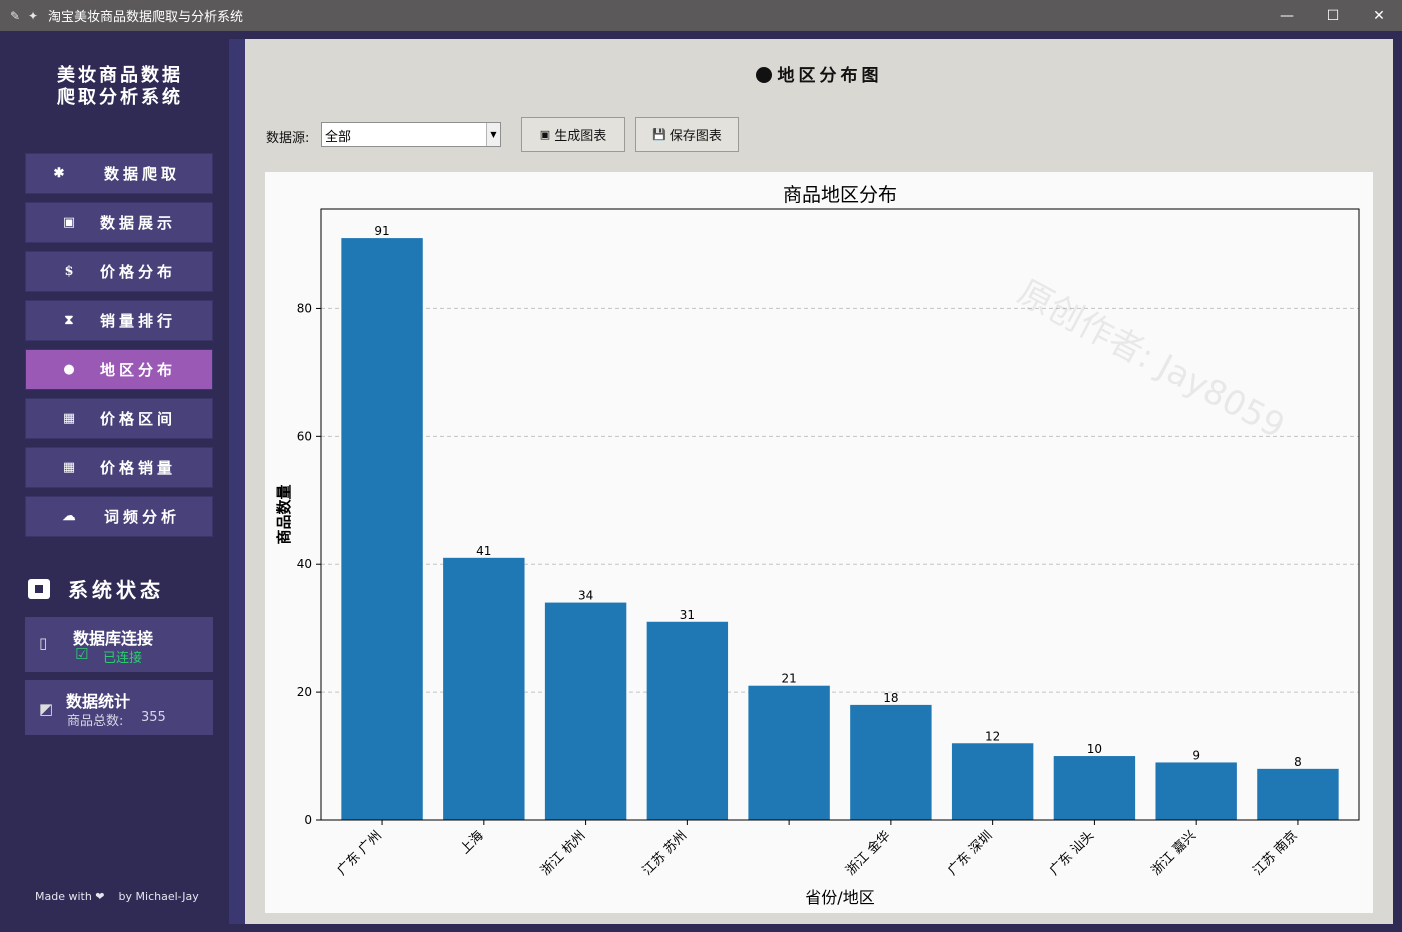  Describe the element at coordinates (71, 418) in the screenshot. I see `chart-icon: ▦` at that location.